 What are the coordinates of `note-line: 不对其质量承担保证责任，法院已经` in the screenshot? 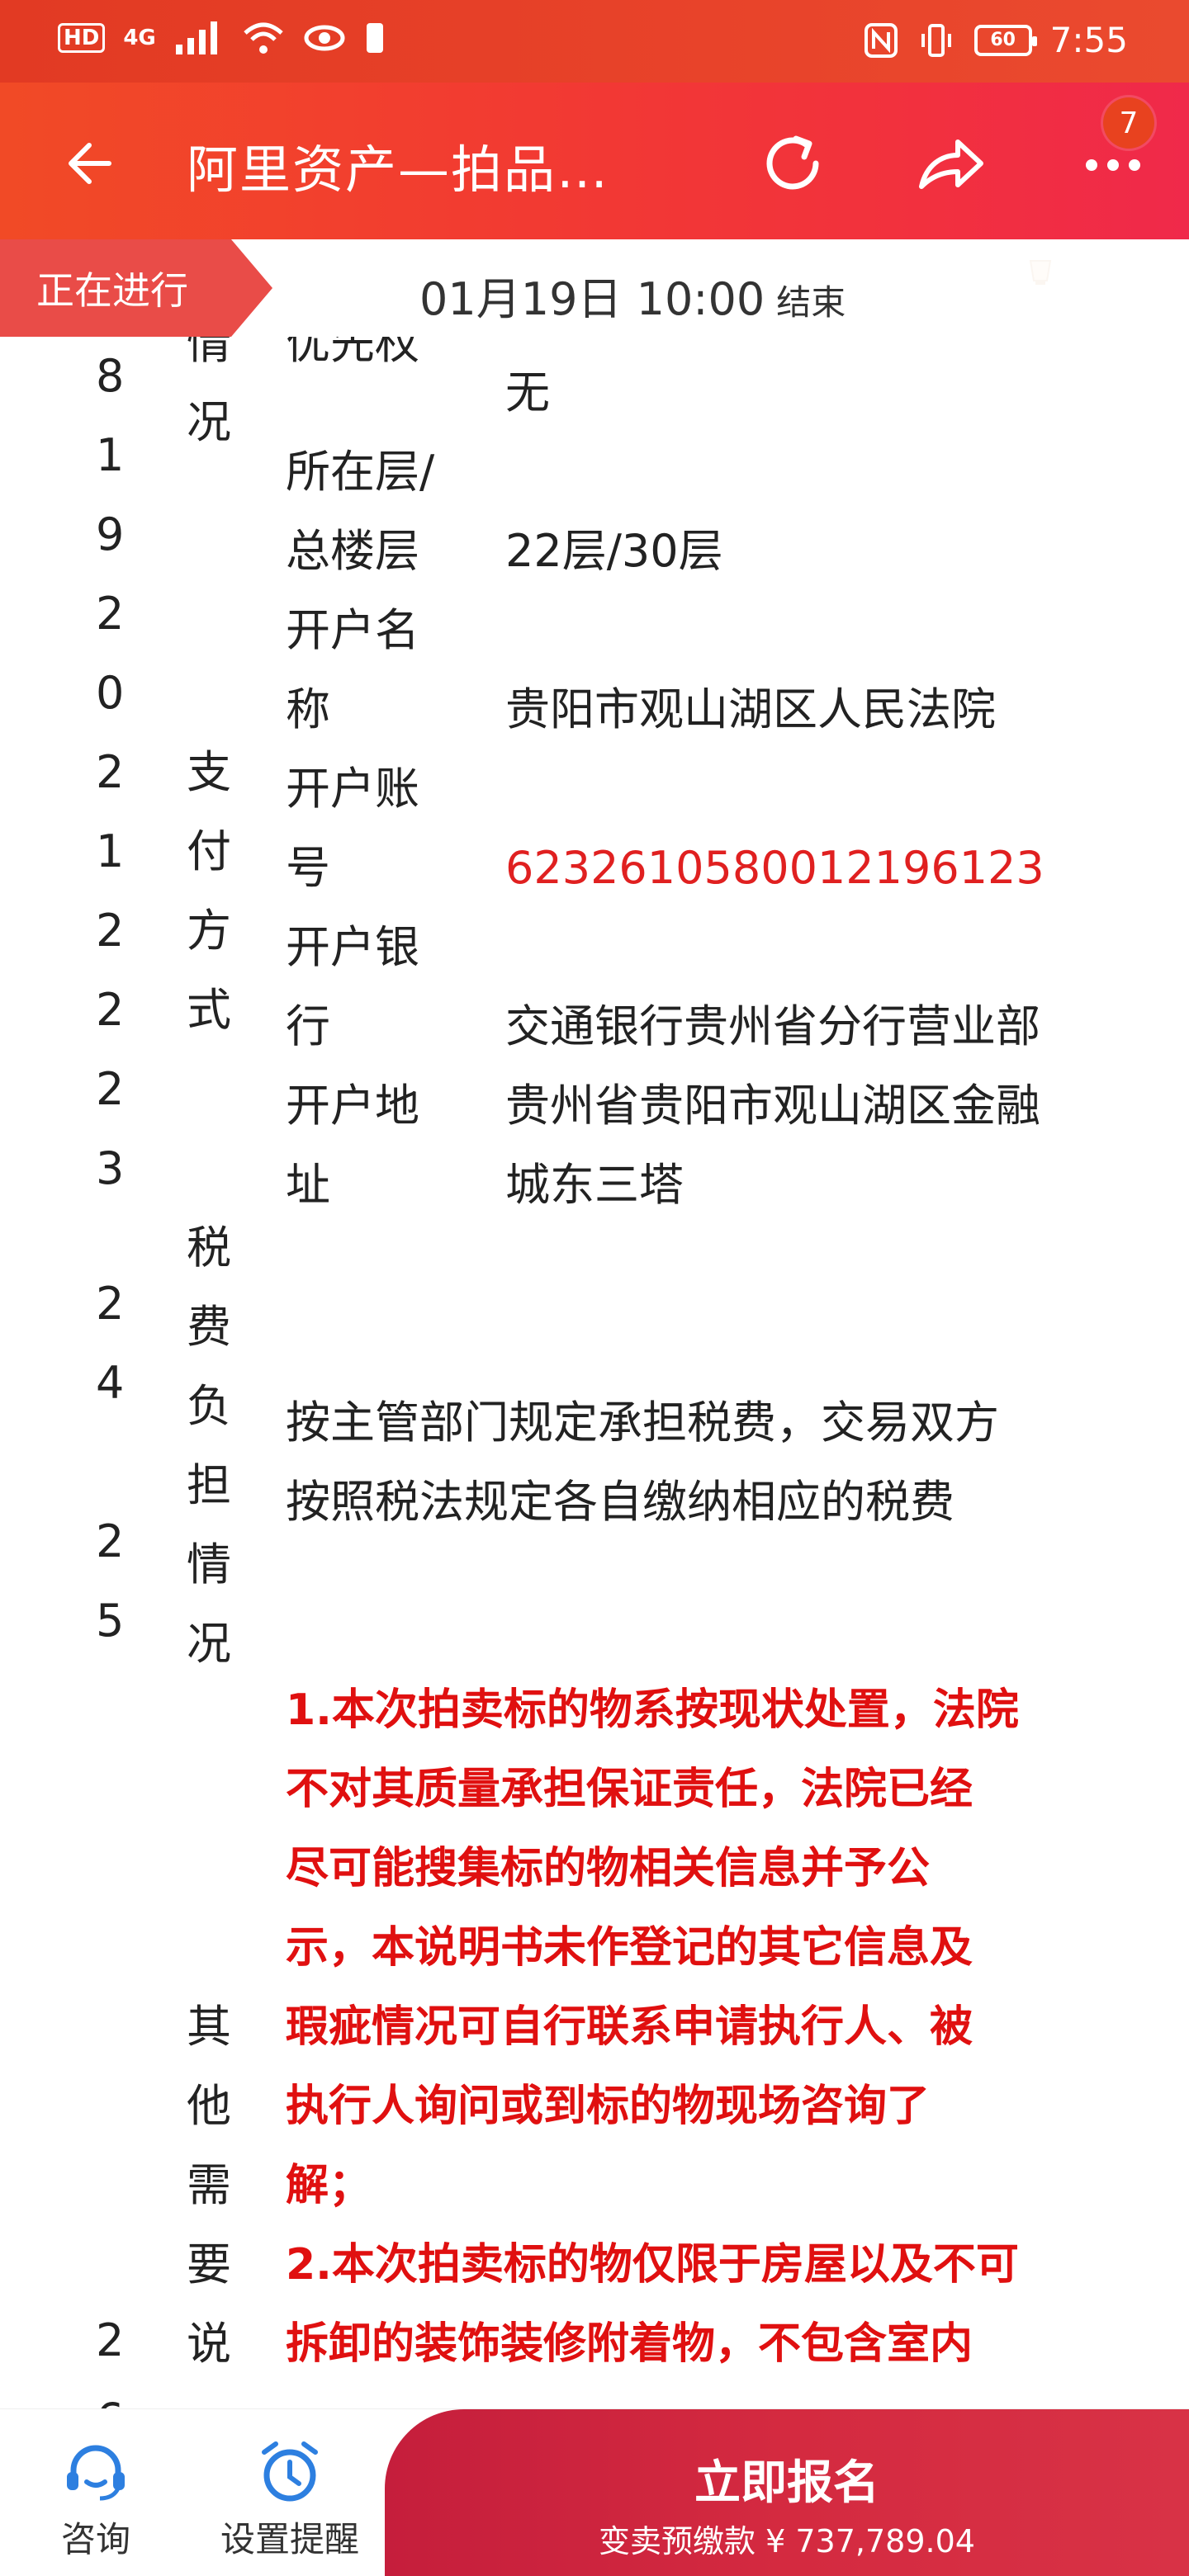 It's located at (629, 1789).